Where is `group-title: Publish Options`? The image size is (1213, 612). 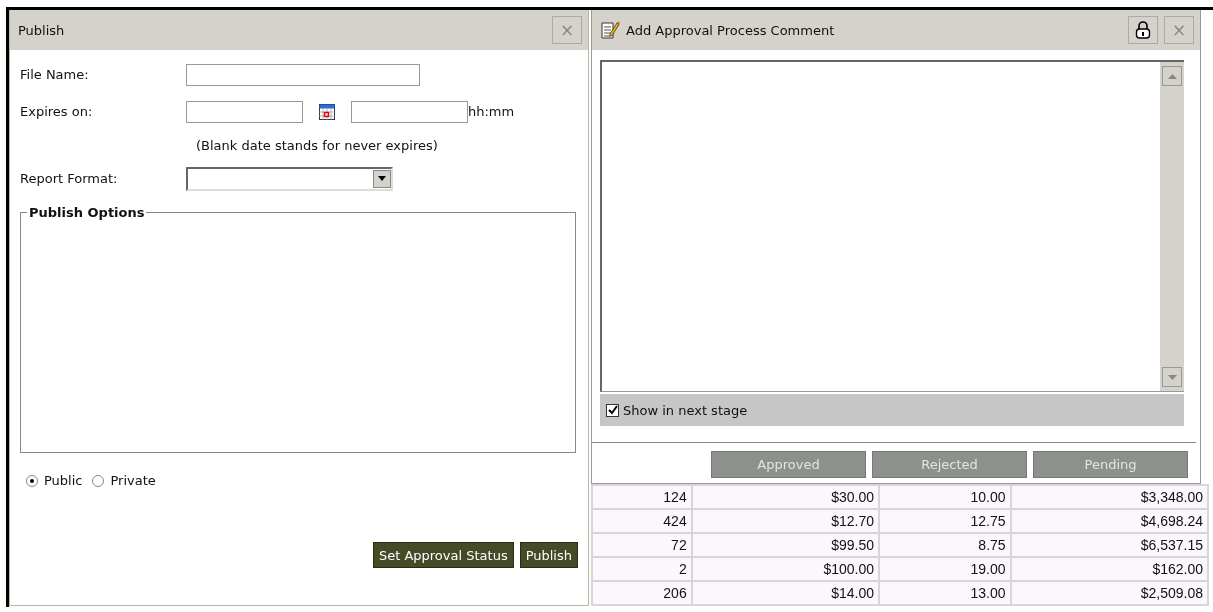
group-title: Publish Options is located at coordinates (87, 212).